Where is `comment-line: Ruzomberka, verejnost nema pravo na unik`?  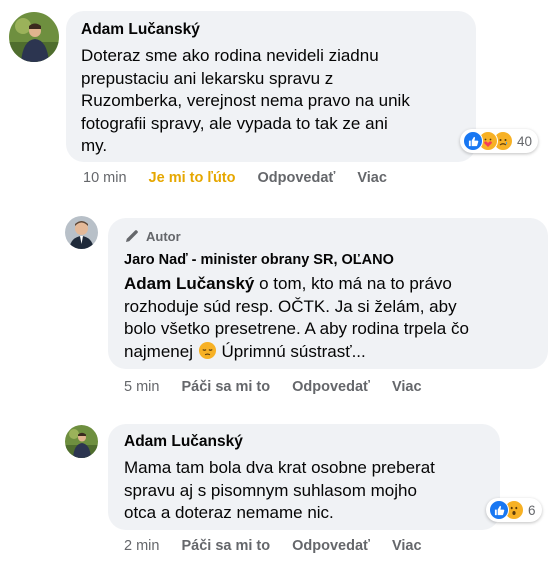 comment-line: Ruzomberka, verejnost nema pravo na unik is located at coordinates (245, 100).